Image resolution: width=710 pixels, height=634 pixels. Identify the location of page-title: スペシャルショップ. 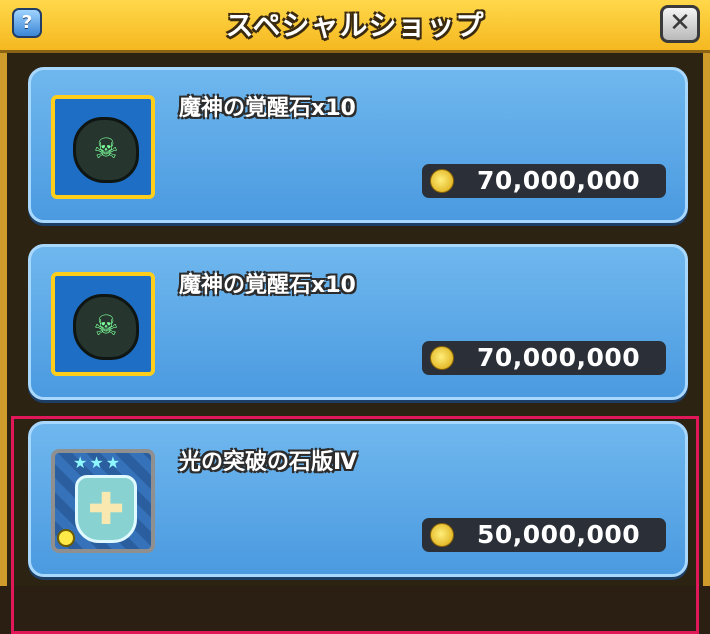
(355, 25).